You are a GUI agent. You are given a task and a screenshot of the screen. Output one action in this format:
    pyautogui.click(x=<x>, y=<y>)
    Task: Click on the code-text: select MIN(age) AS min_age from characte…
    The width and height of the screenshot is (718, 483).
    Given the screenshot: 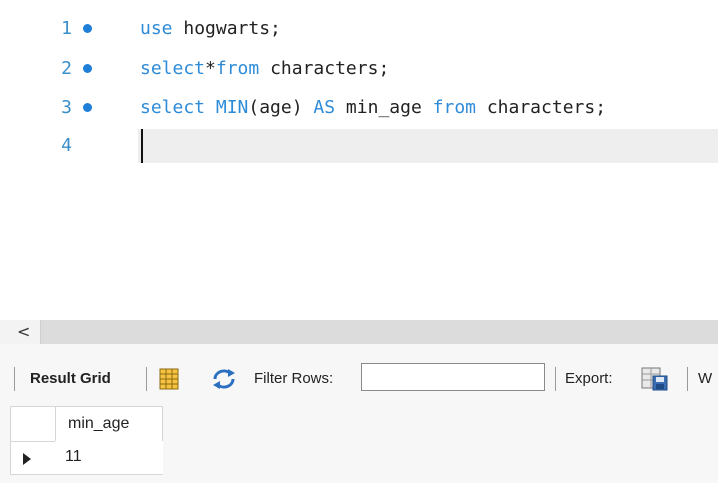 What is the action you would take?
    pyautogui.click(x=373, y=108)
    